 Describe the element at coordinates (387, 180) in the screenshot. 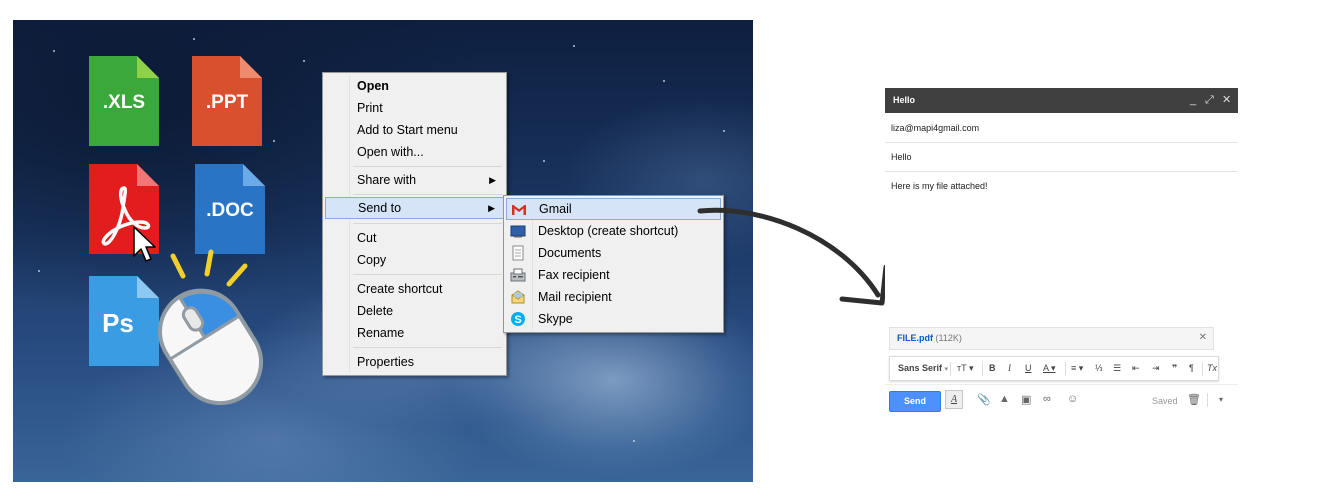

I see `menu-item-label: Share with` at that location.